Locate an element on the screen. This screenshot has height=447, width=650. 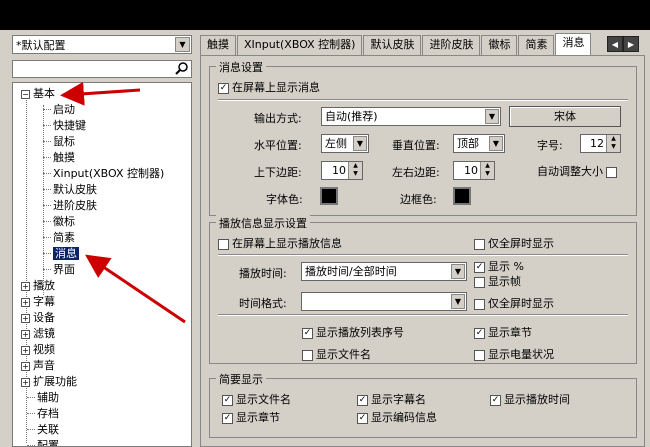
arrow-to-basic is located at coordinates (100, 93).